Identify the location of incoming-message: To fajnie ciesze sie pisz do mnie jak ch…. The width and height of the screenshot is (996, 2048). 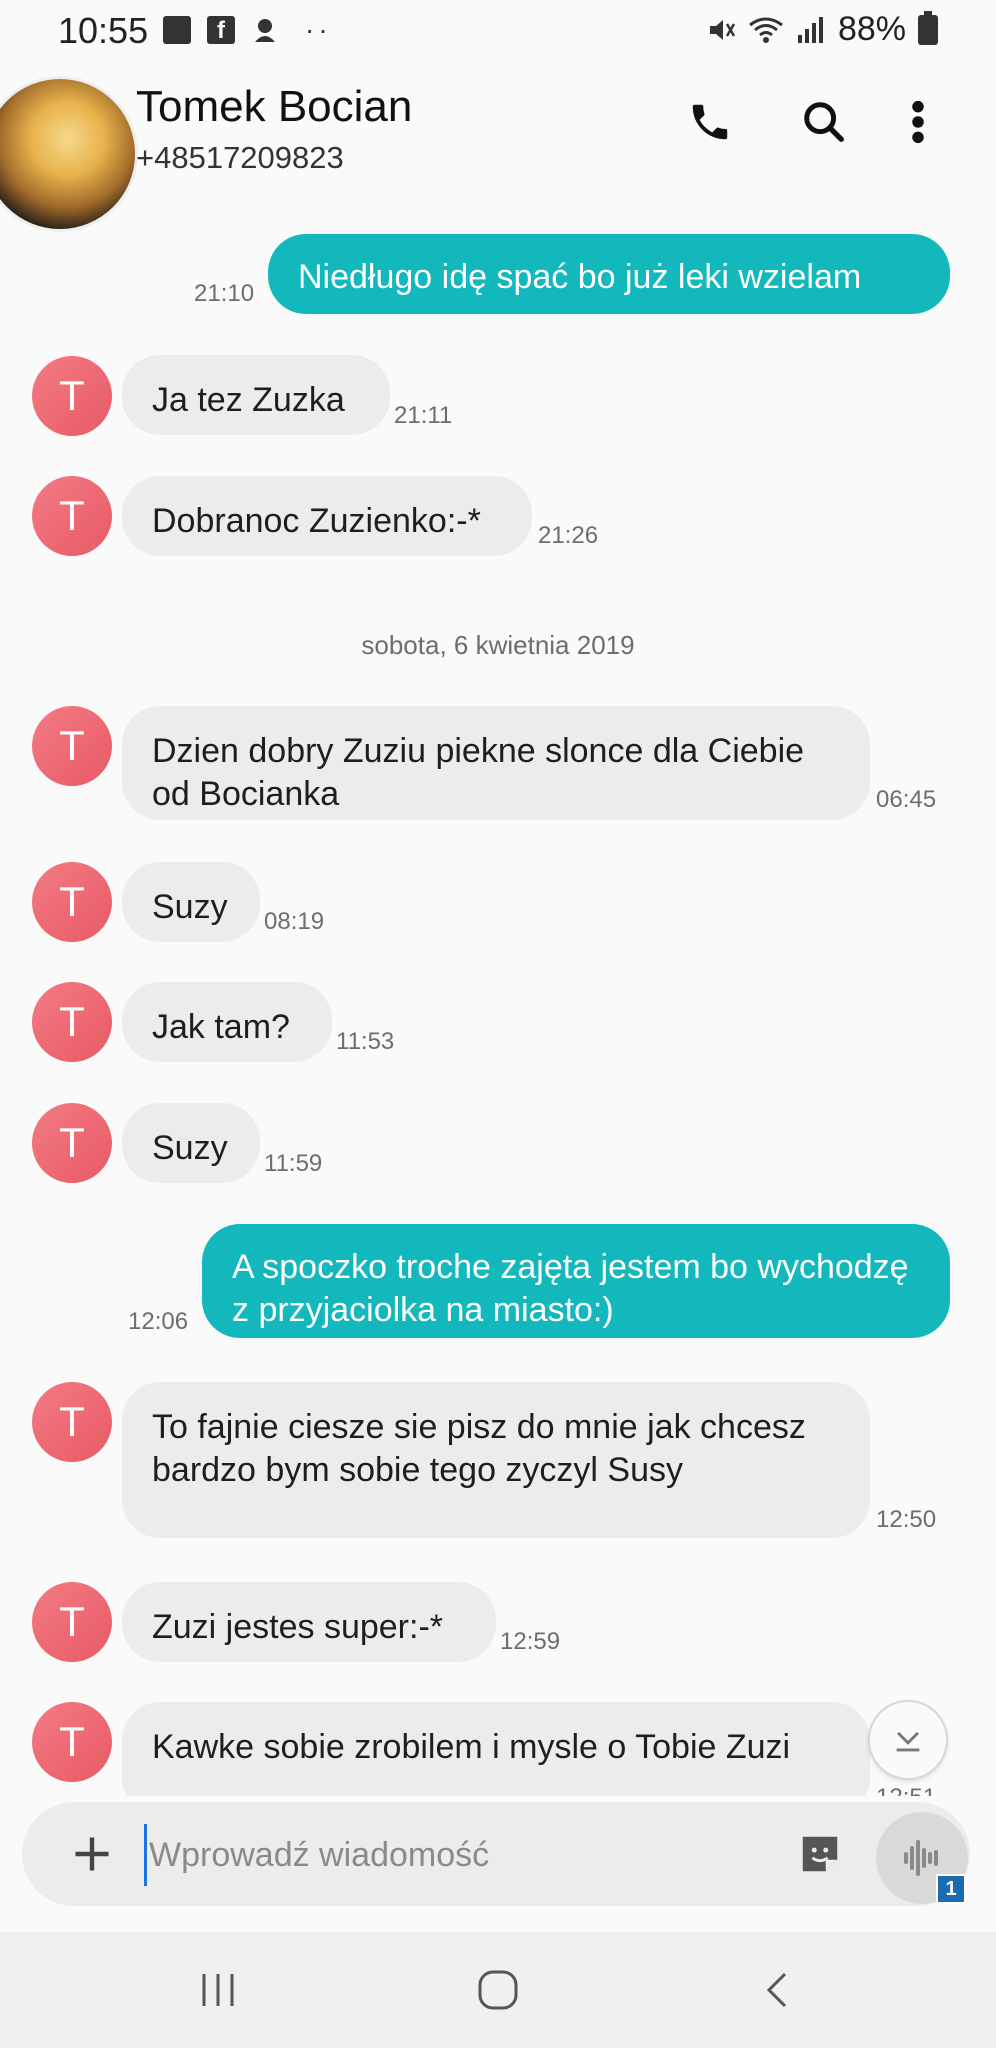
(496, 1460).